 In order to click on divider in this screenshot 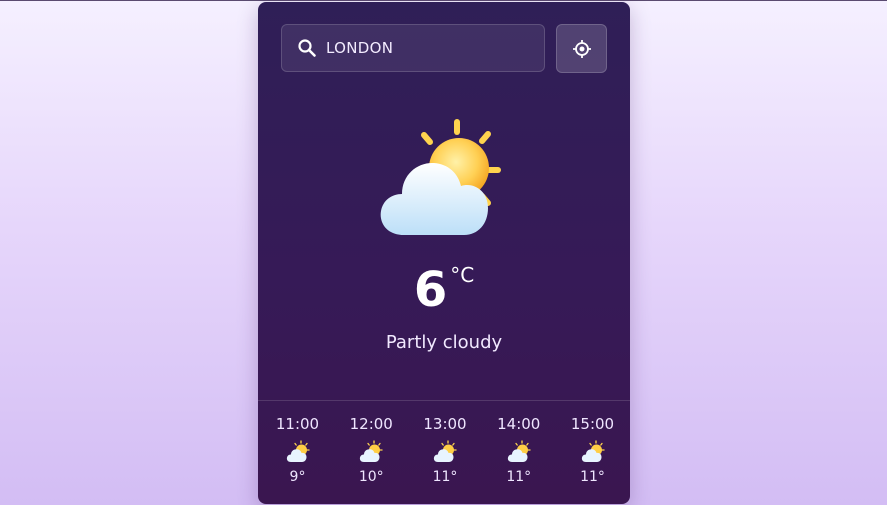, I will do `click(444, 400)`.